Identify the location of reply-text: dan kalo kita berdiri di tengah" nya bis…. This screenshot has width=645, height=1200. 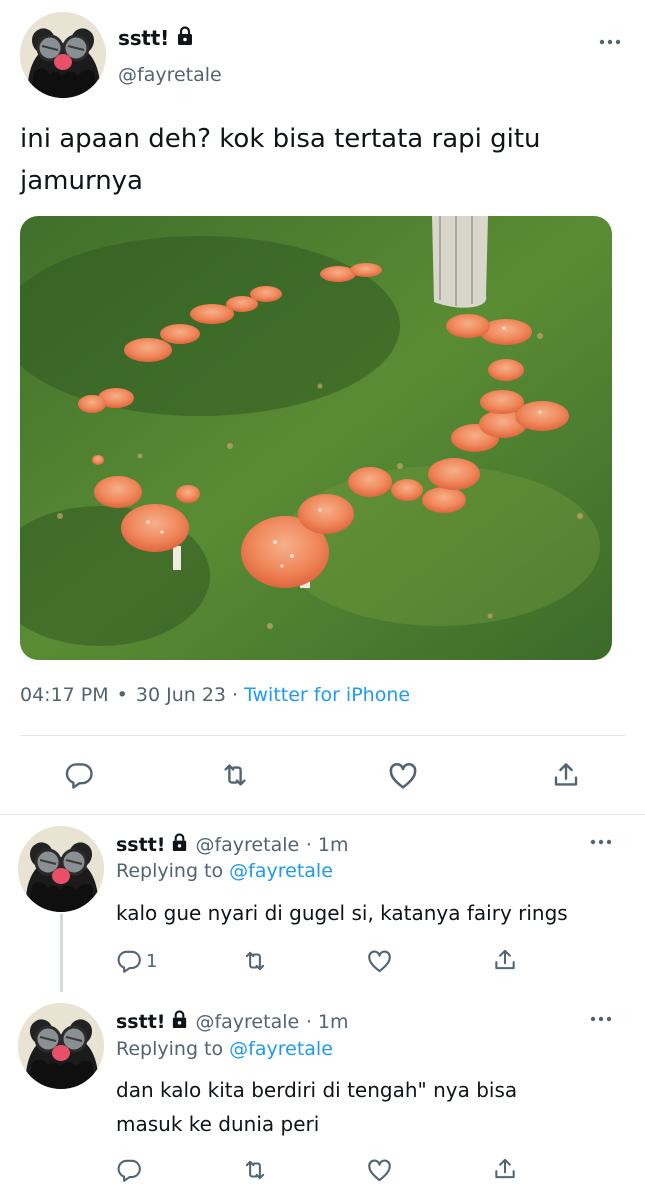
(356, 1107).